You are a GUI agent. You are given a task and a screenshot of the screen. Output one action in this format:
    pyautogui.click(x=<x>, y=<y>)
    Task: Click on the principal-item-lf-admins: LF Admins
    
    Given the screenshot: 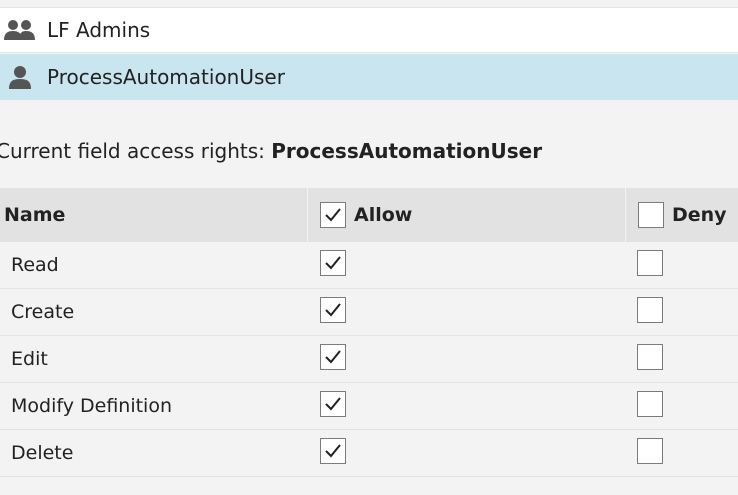 What is the action you would take?
    pyautogui.click(x=369, y=30)
    